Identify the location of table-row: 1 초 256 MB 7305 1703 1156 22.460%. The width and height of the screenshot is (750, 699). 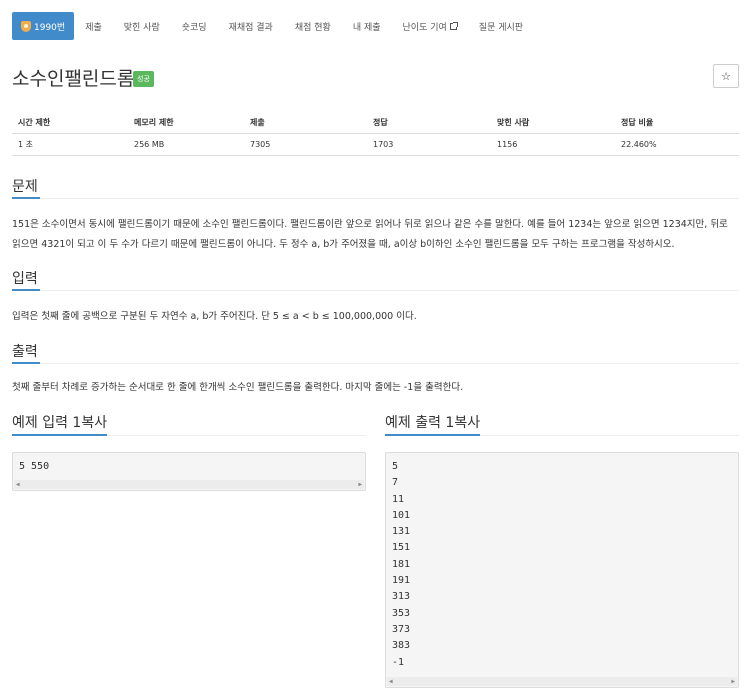
(375, 144).